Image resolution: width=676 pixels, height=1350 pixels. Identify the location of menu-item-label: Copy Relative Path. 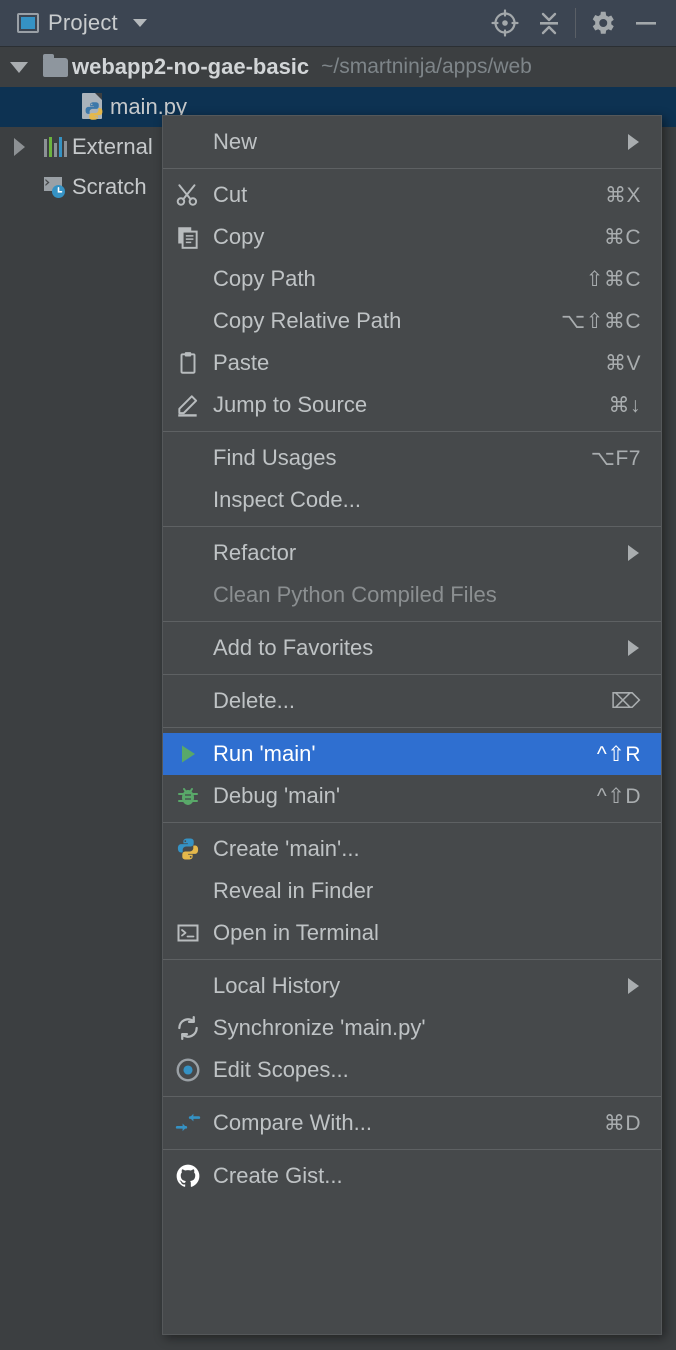
(307, 320).